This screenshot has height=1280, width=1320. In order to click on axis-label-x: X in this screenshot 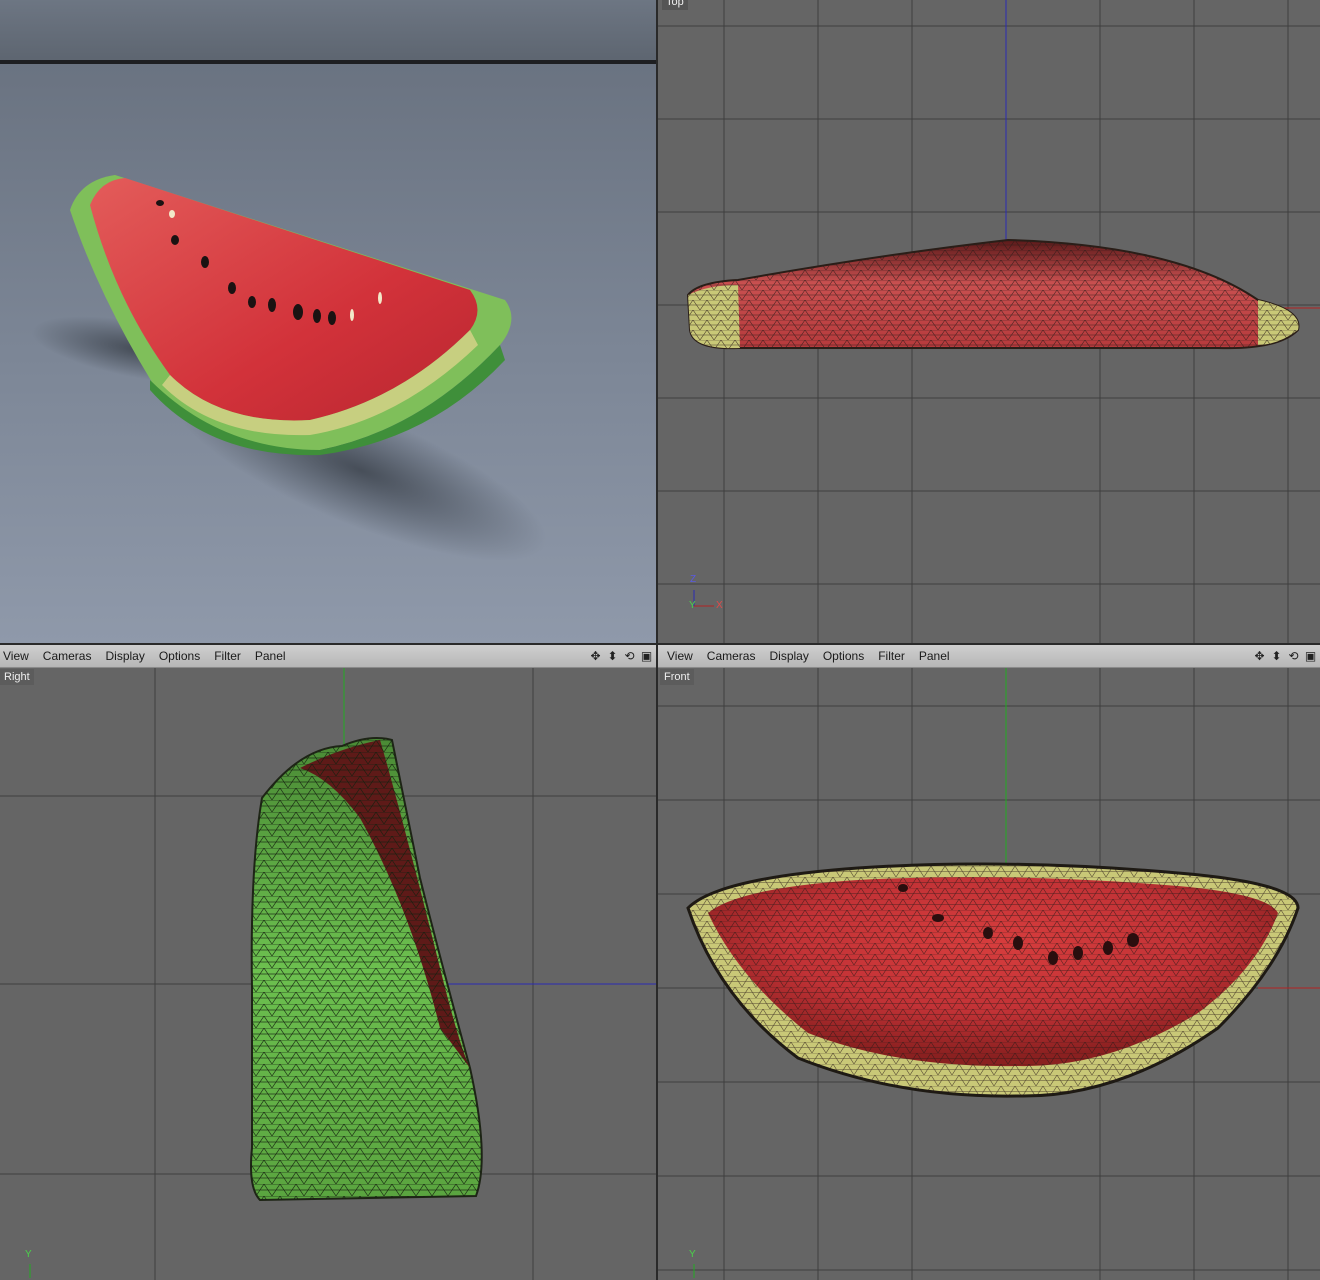, I will do `click(719, 605)`.